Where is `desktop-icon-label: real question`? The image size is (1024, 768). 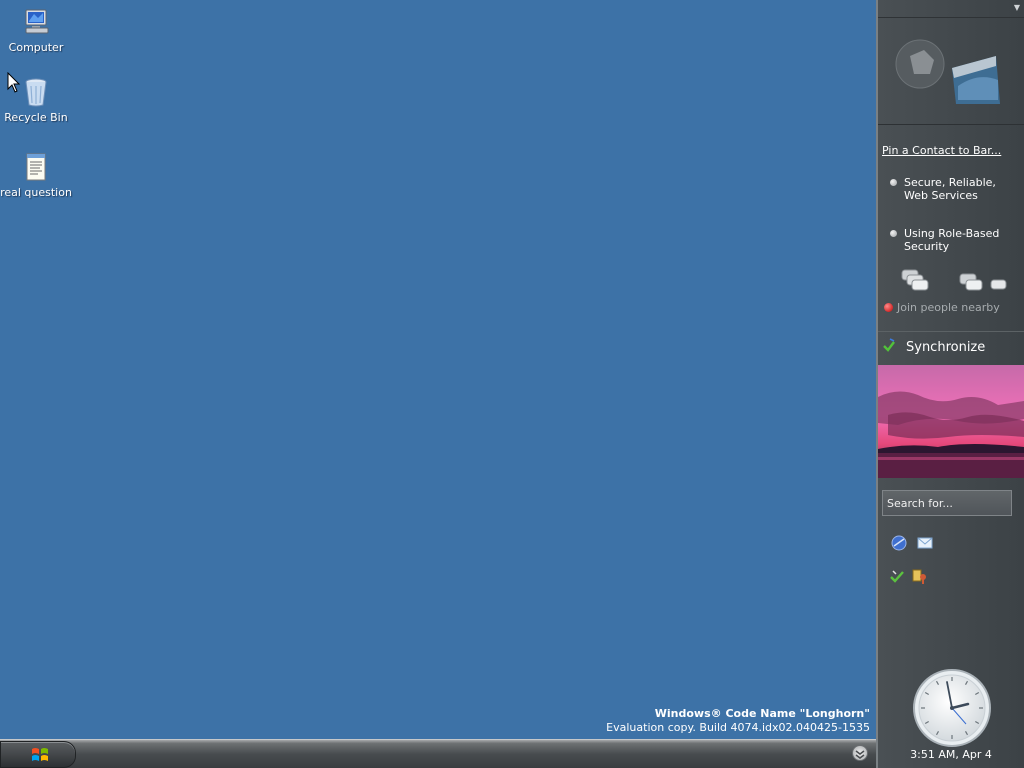
desktop-icon-label: real question is located at coordinates (36, 192).